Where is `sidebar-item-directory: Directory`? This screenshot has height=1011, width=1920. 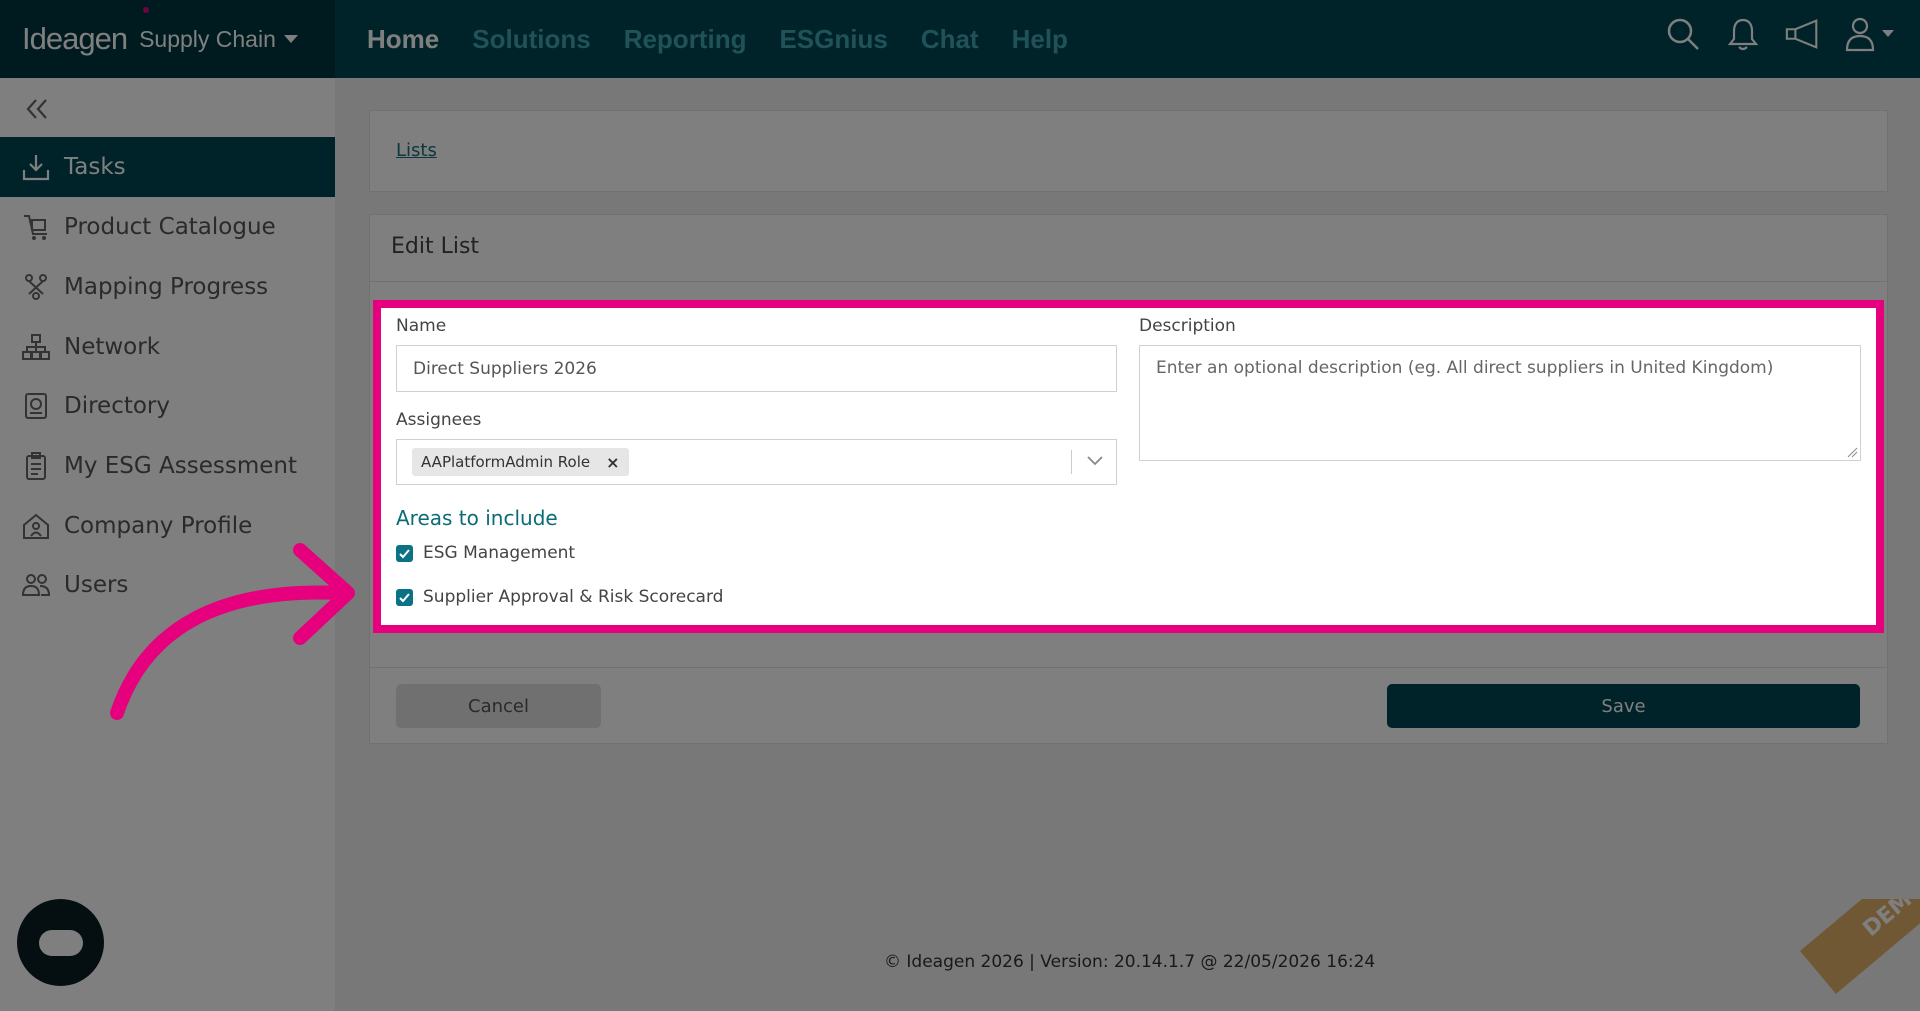 sidebar-item-directory: Directory is located at coordinates (167, 406).